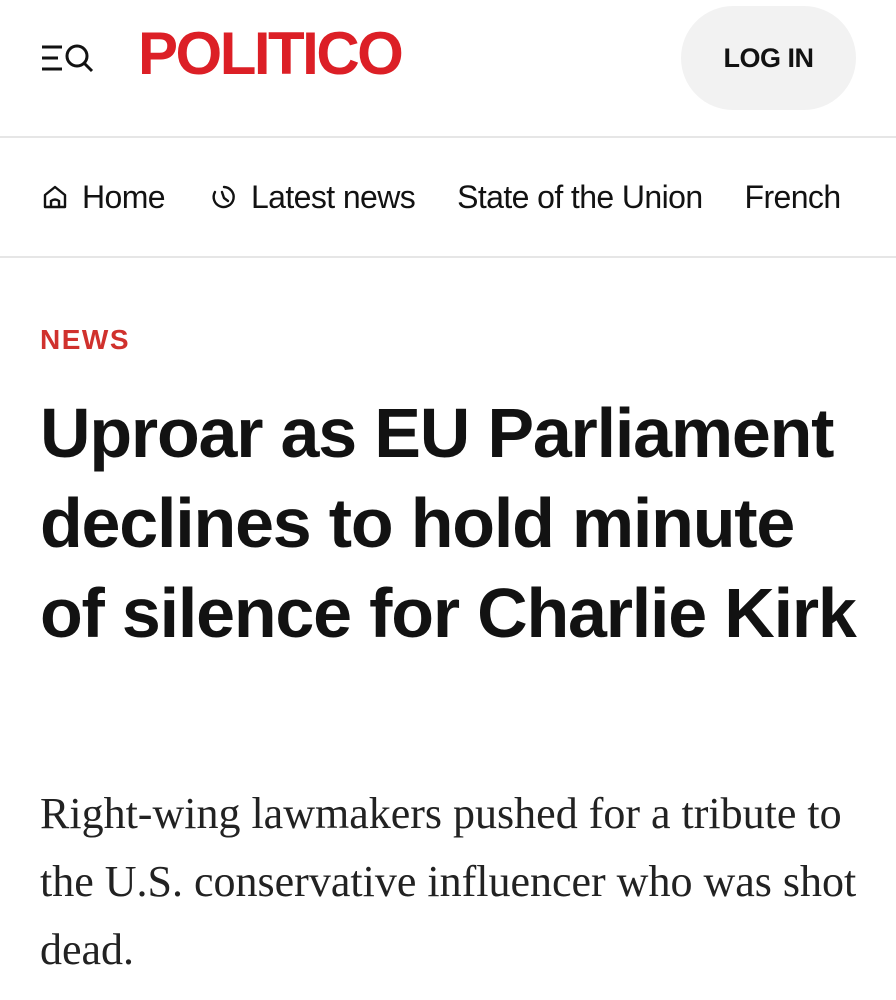 The width and height of the screenshot is (896, 1000). What do you see at coordinates (333, 196) in the screenshot?
I see `nav-item-label: Latest news` at bounding box center [333, 196].